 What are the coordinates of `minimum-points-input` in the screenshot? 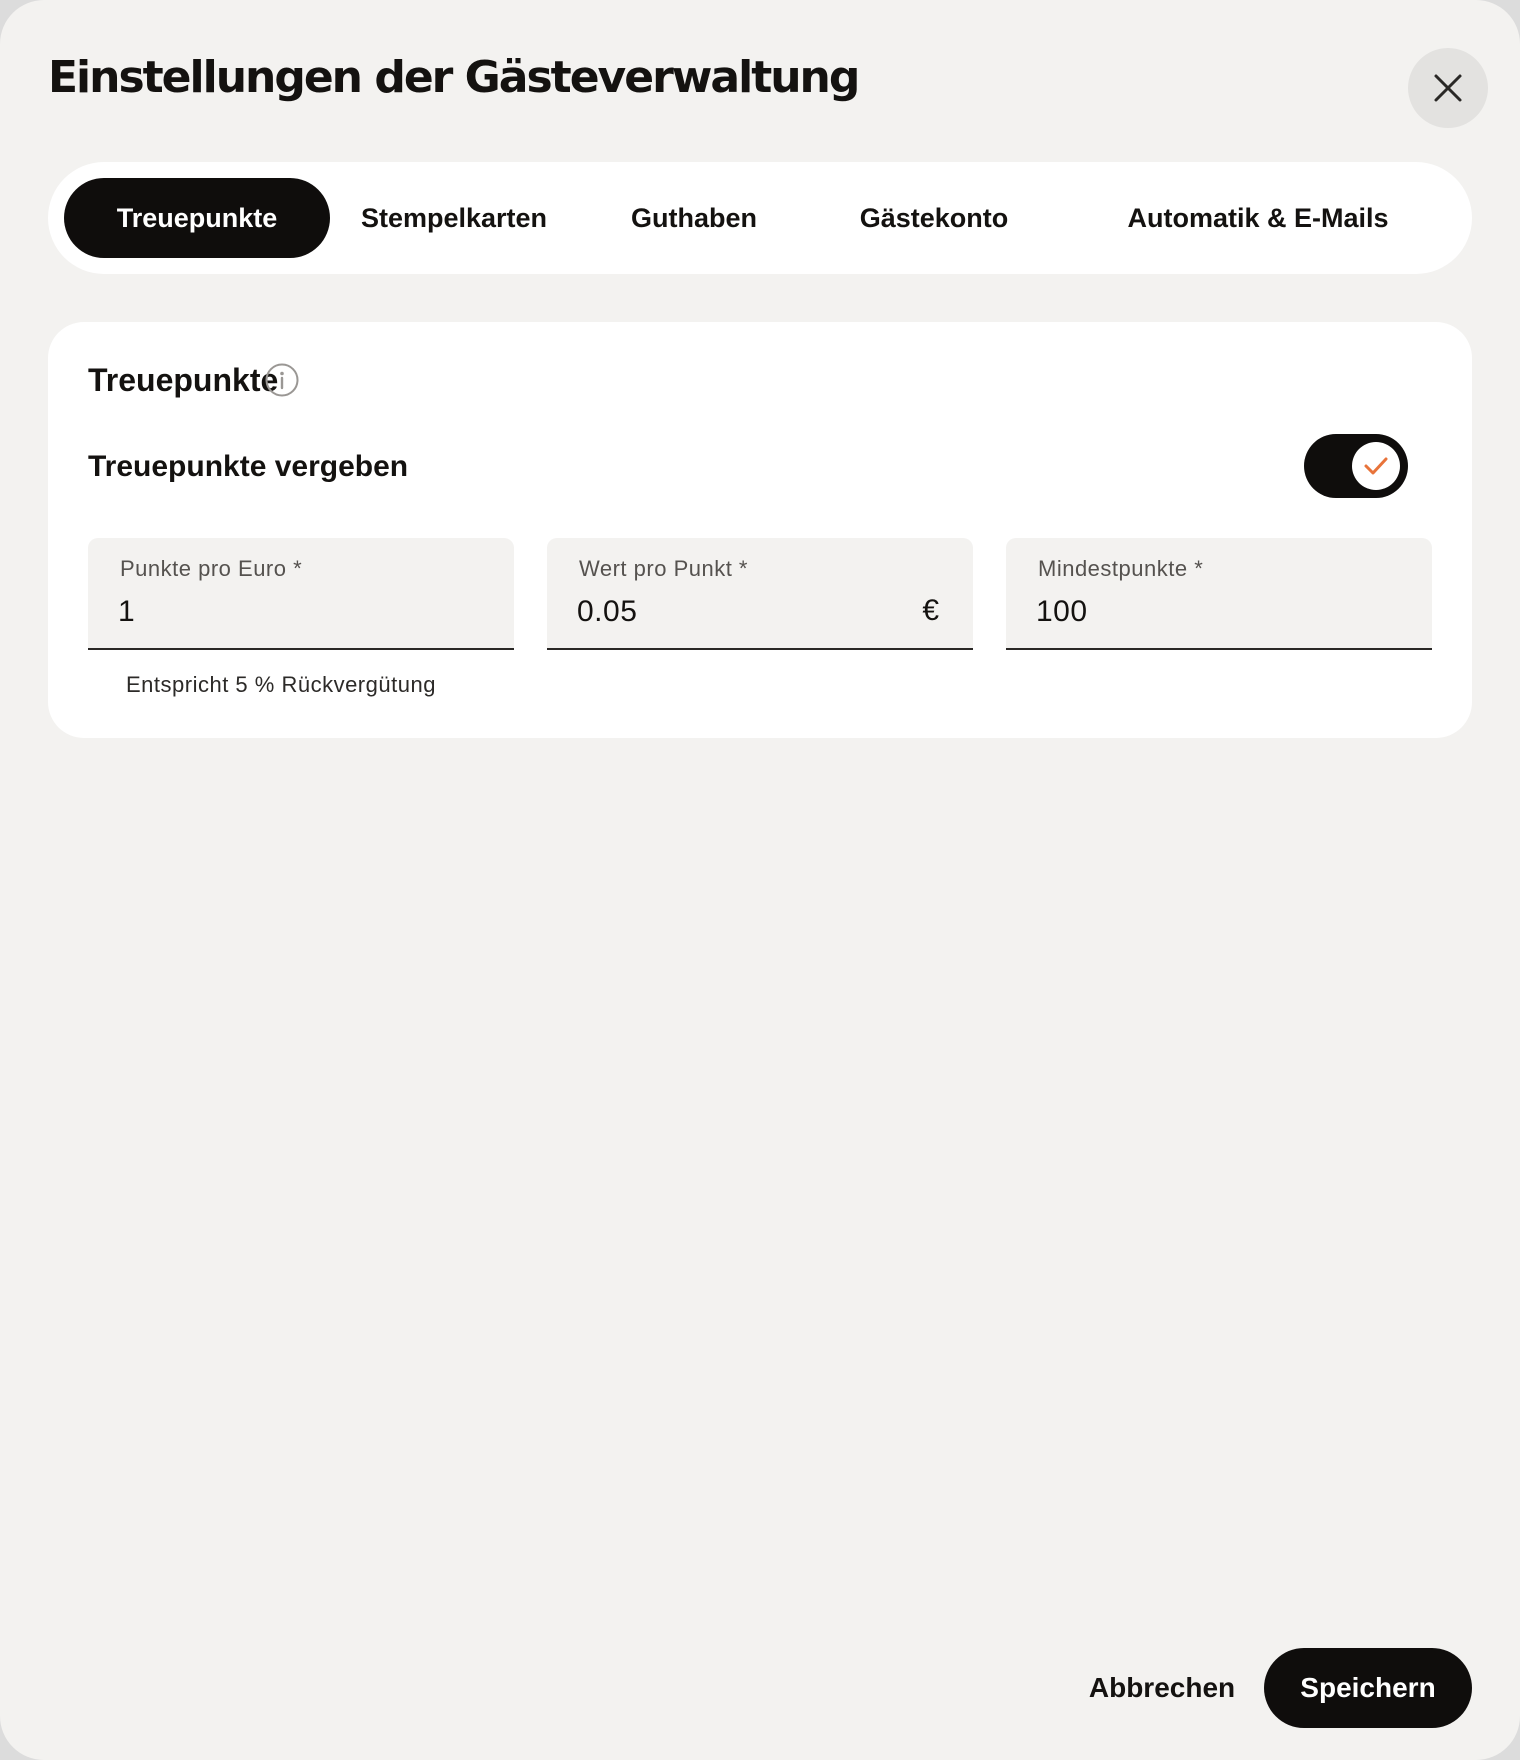 It's located at (1206, 612).